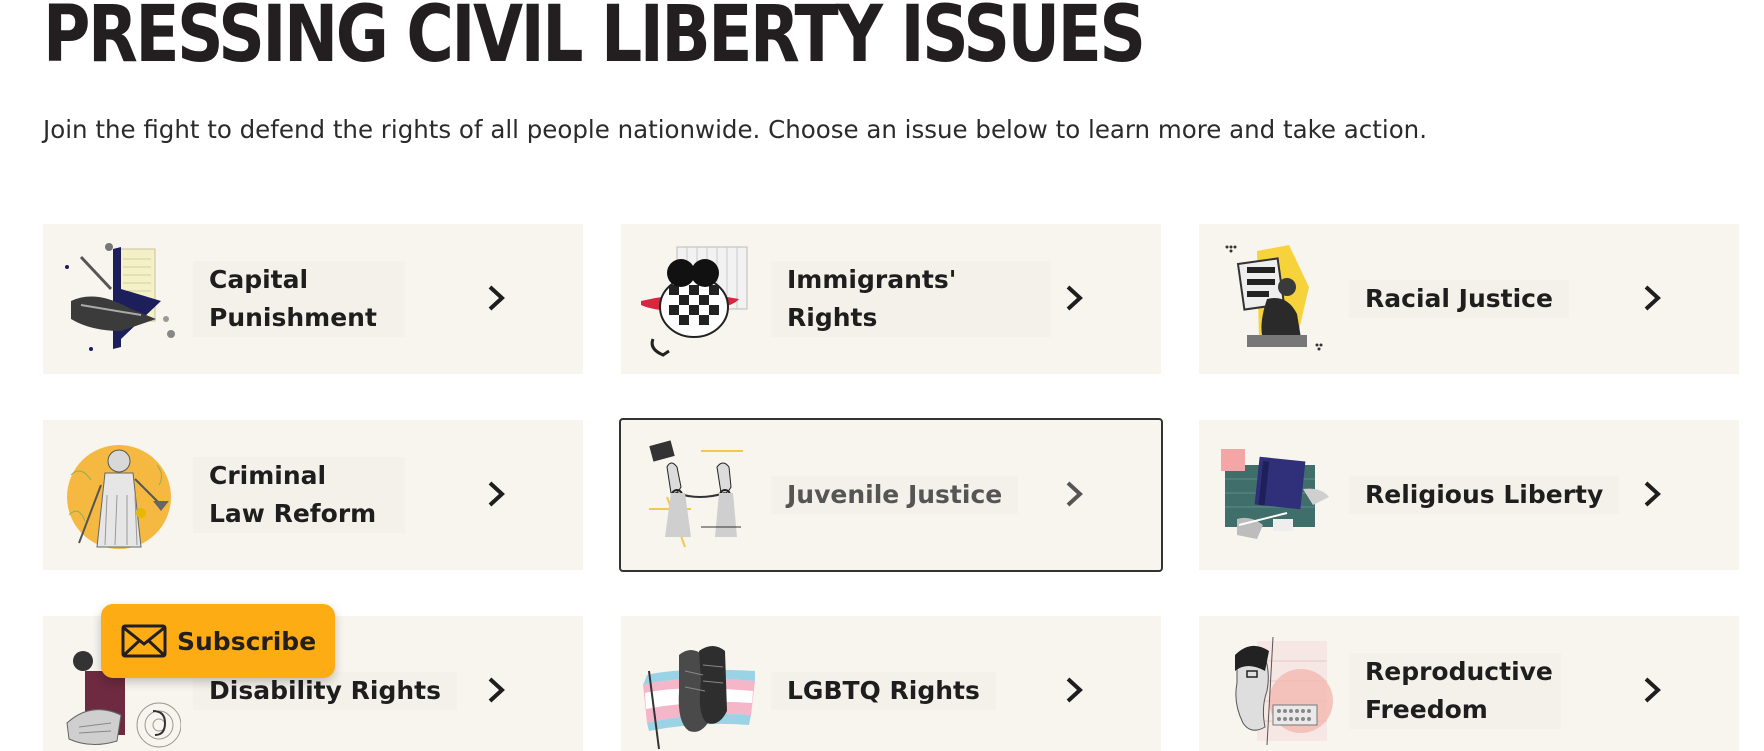 Image resolution: width=1764 pixels, height=751 pixels. What do you see at coordinates (883, 691) in the screenshot?
I see `issue-label: LGBTQ Rights` at bounding box center [883, 691].